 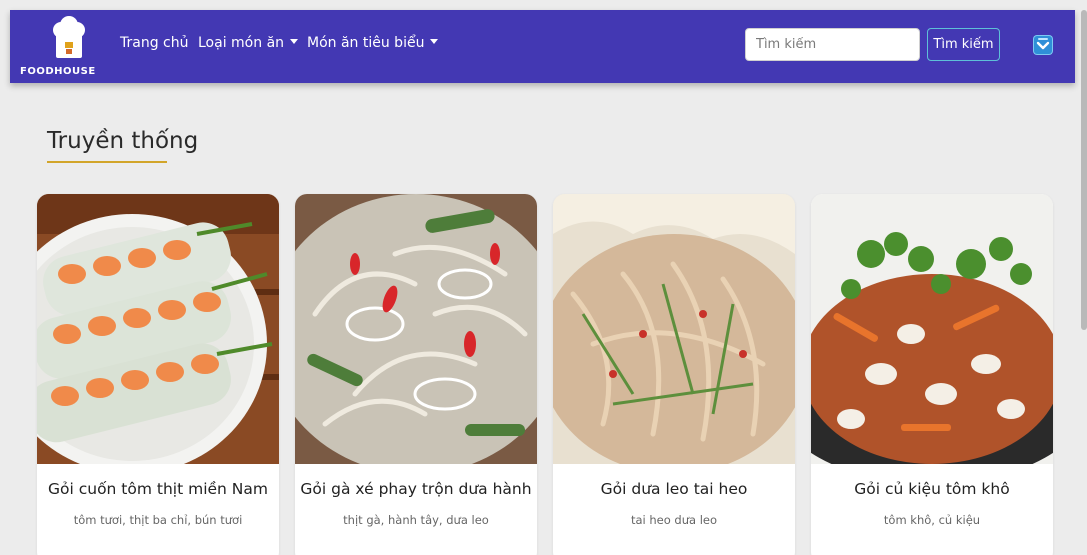 I want to click on nav-featured-dropdown: Món ăn tiêu biểu, so click(x=373, y=43).